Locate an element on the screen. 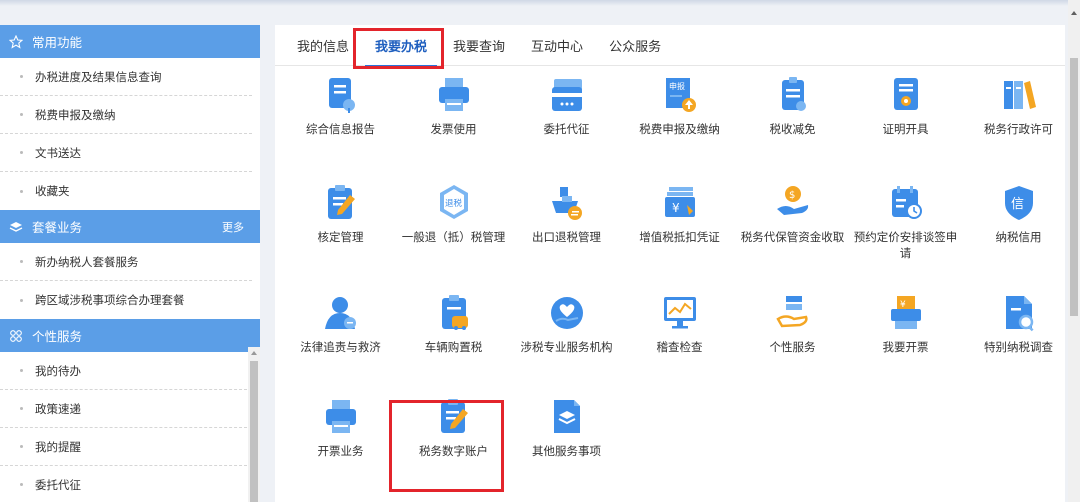  sidebar-item-reminders: 我的提醒 is located at coordinates (126, 447).